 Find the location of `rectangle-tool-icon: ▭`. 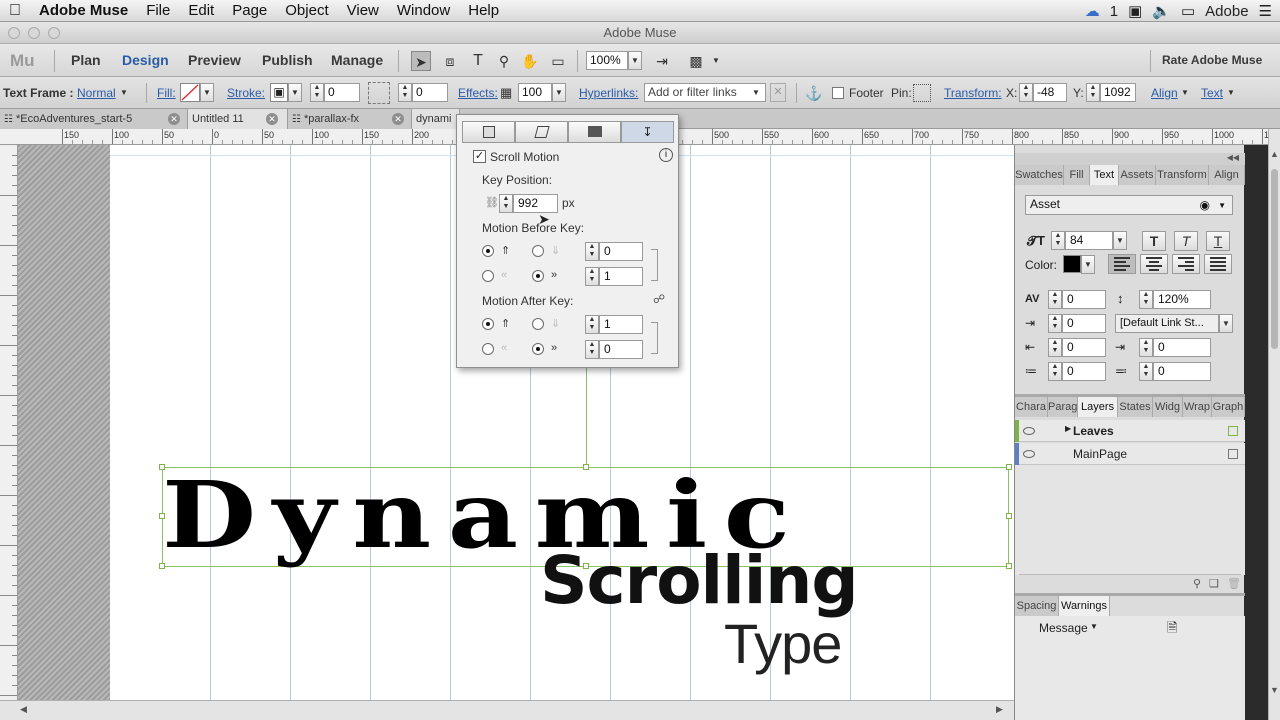

rectangle-tool-icon: ▭ is located at coordinates (558, 61).